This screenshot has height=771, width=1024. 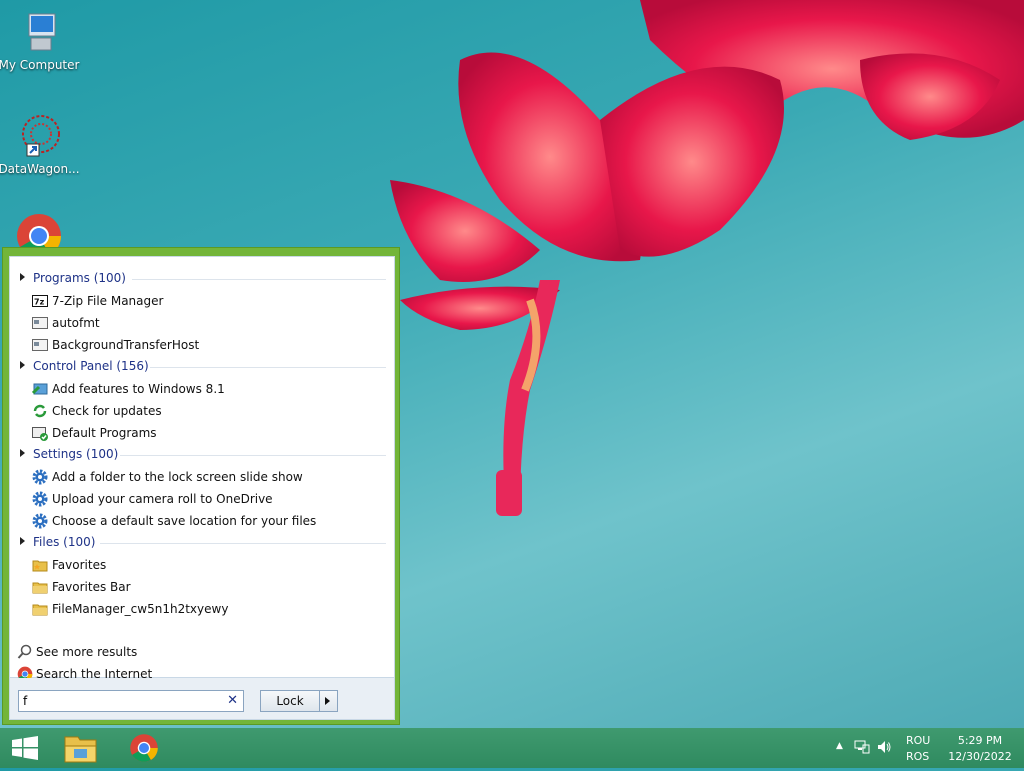 I want to click on result-item-label: Upload your camera roll to OneDrive, so click(x=162, y=499).